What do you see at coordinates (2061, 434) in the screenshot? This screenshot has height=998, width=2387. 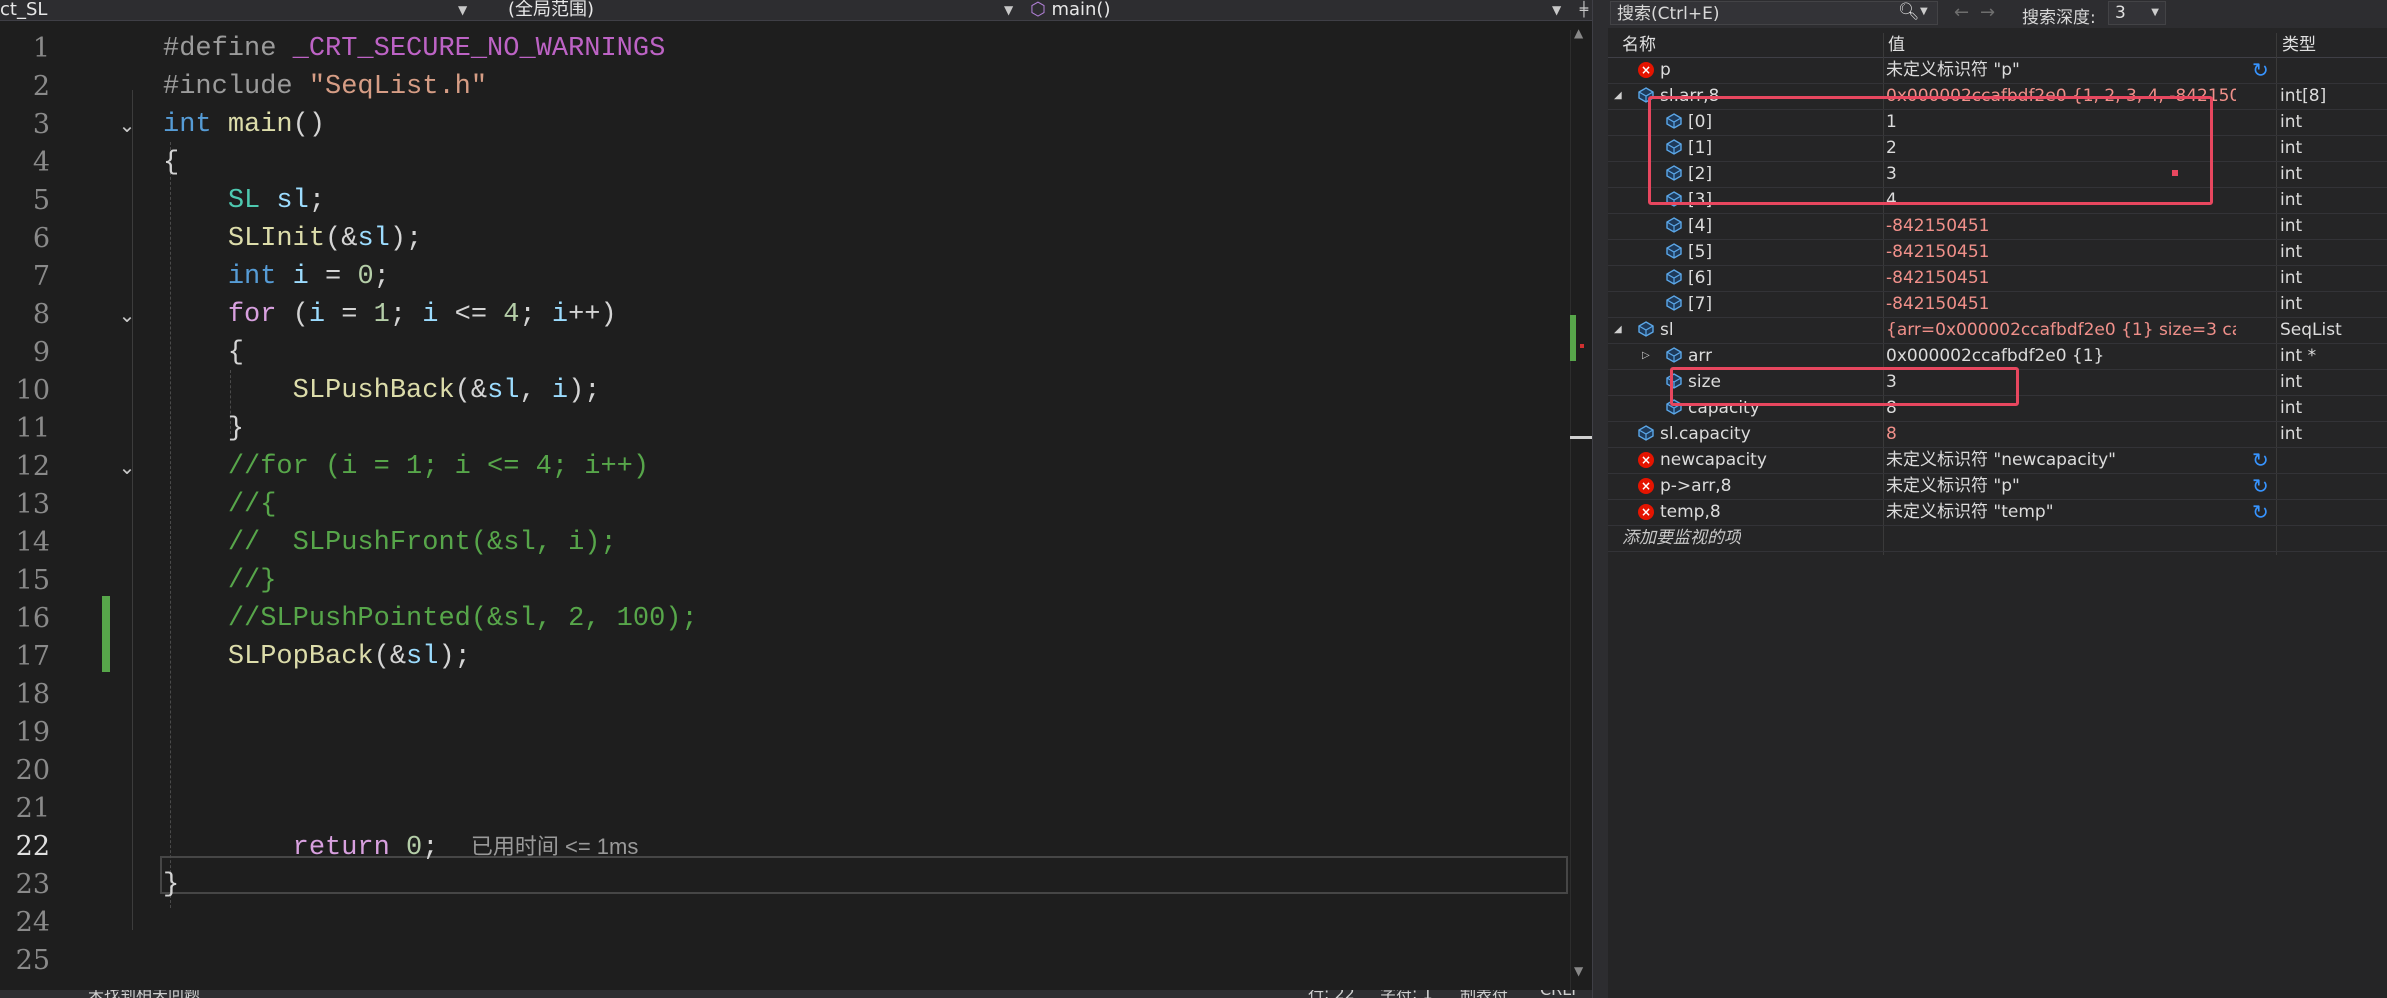 I see `watch-value: 8` at bounding box center [2061, 434].